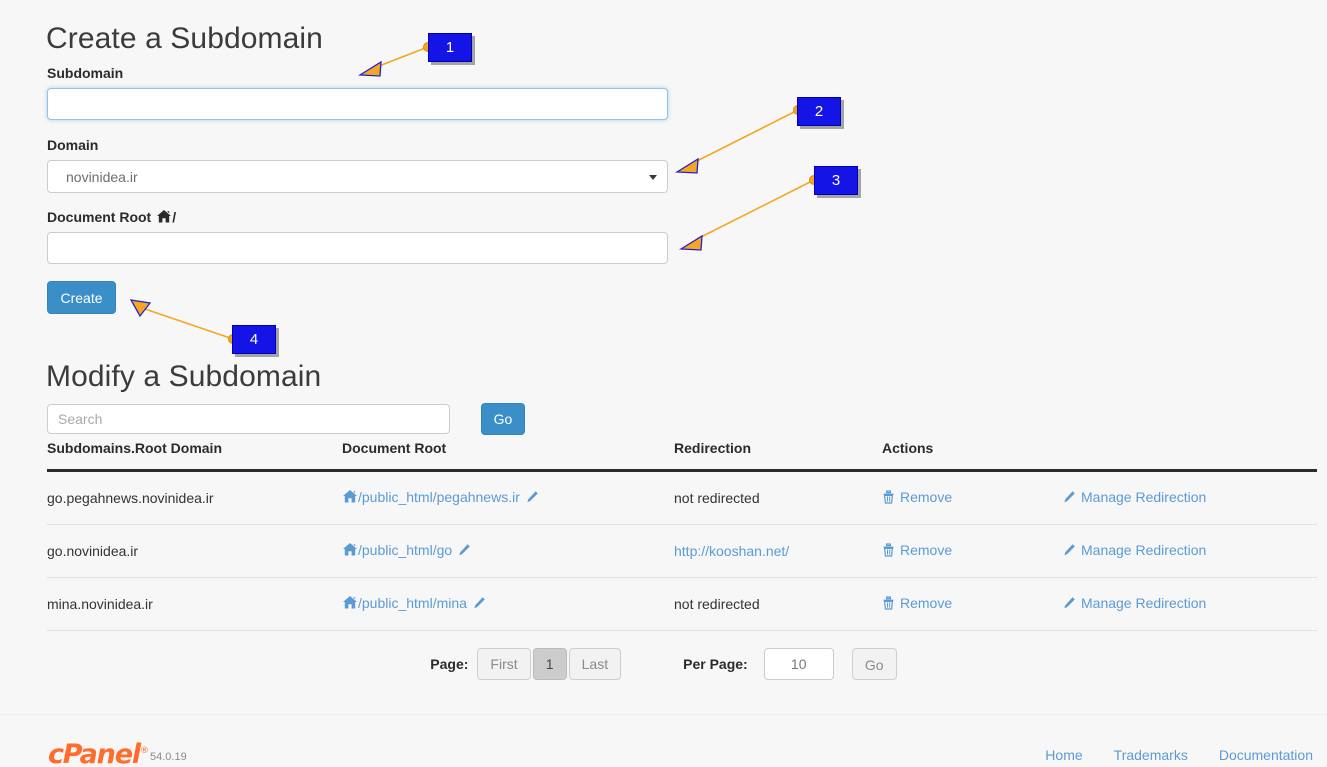  I want to click on cell-redirection: http://kooshan.net/, so click(778, 551).